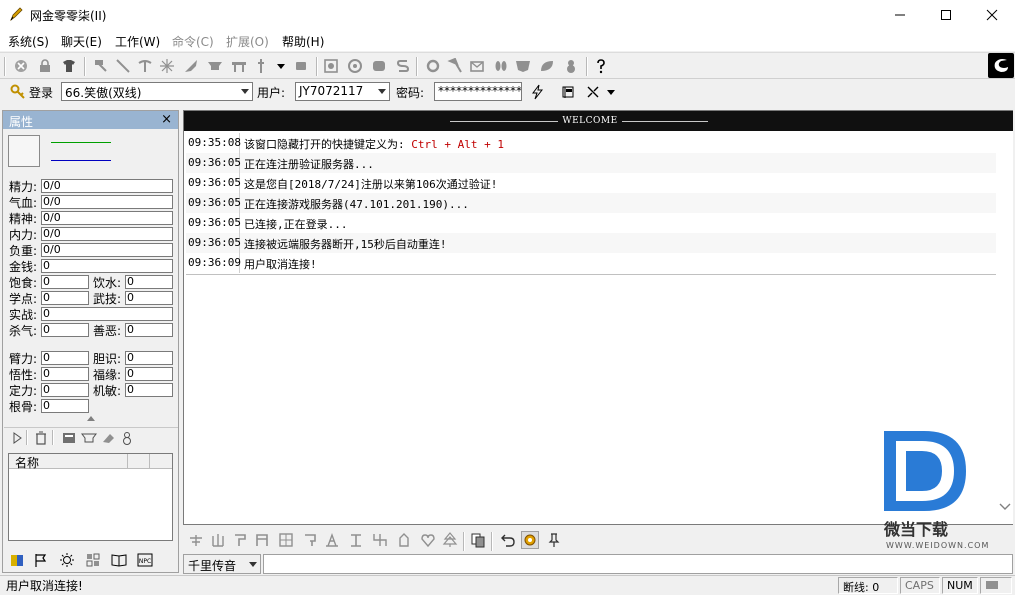 Image resolution: width=1015 pixels, height=595 pixels. I want to click on chat-message: 09:36:05 连接被远端服务器断开,15秒后自动重连!, so click(591, 243).